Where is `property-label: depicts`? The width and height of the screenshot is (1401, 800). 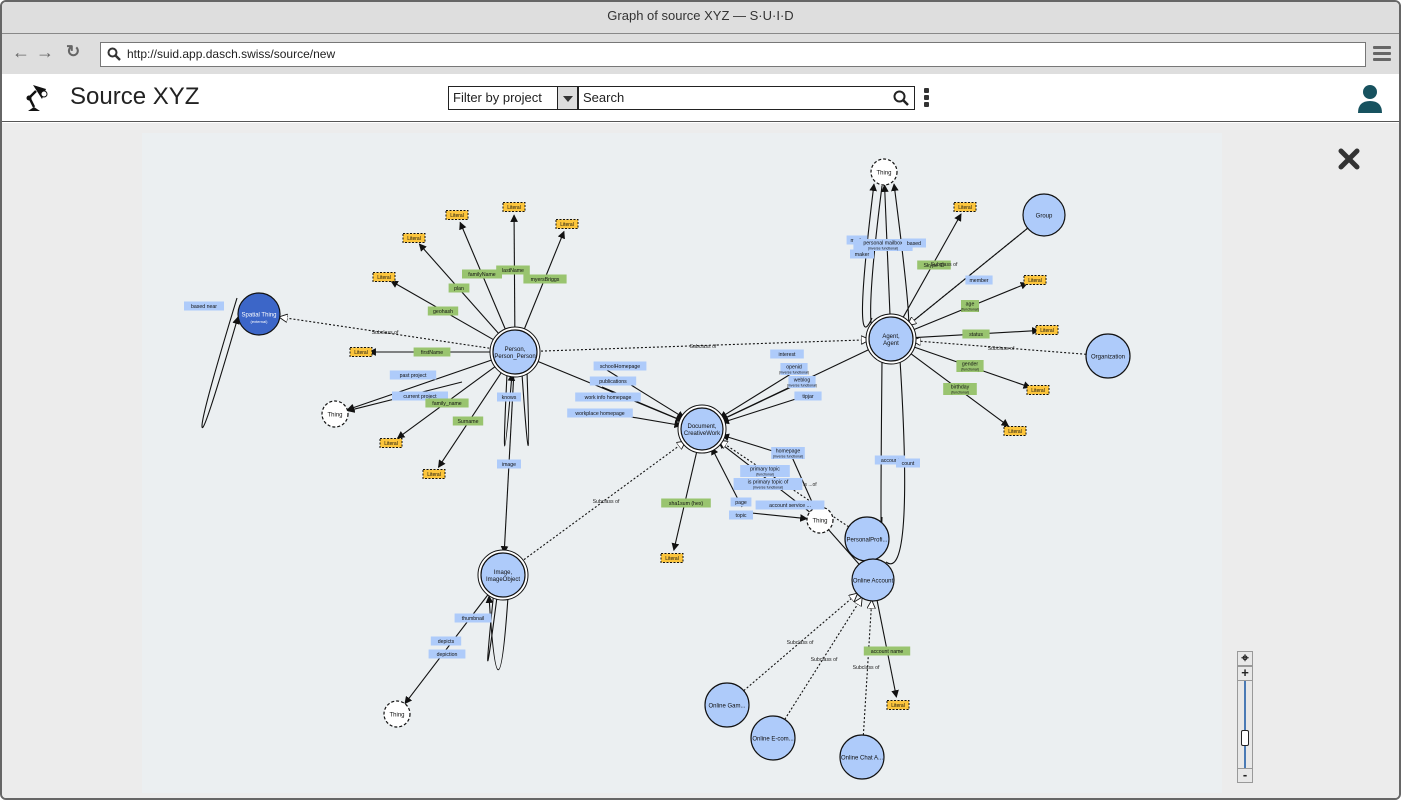
property-label: depicts is located at coordinates (446, 641).